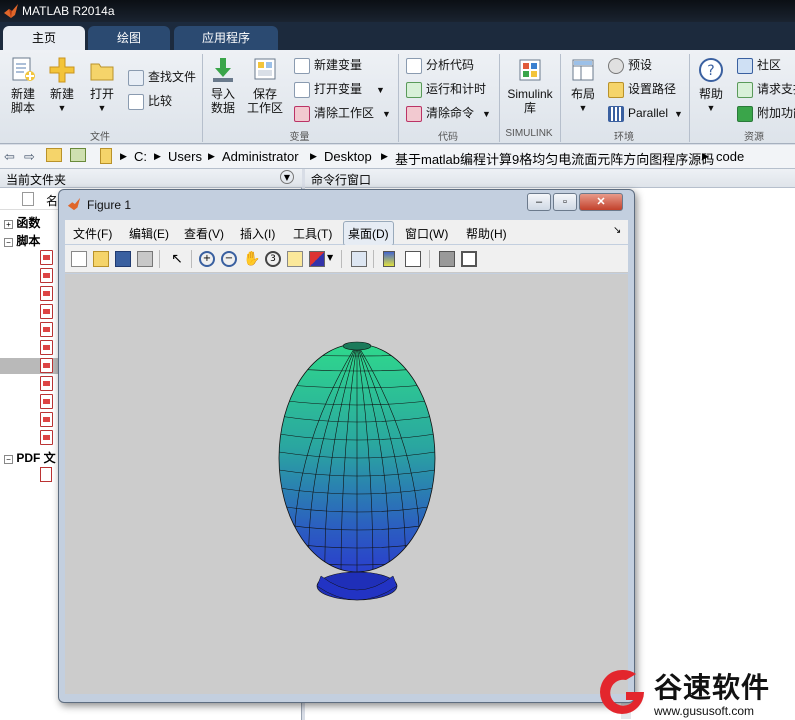 This screenshot has width=795, height=720. I want to click on legend-icon, so click(413, 259).